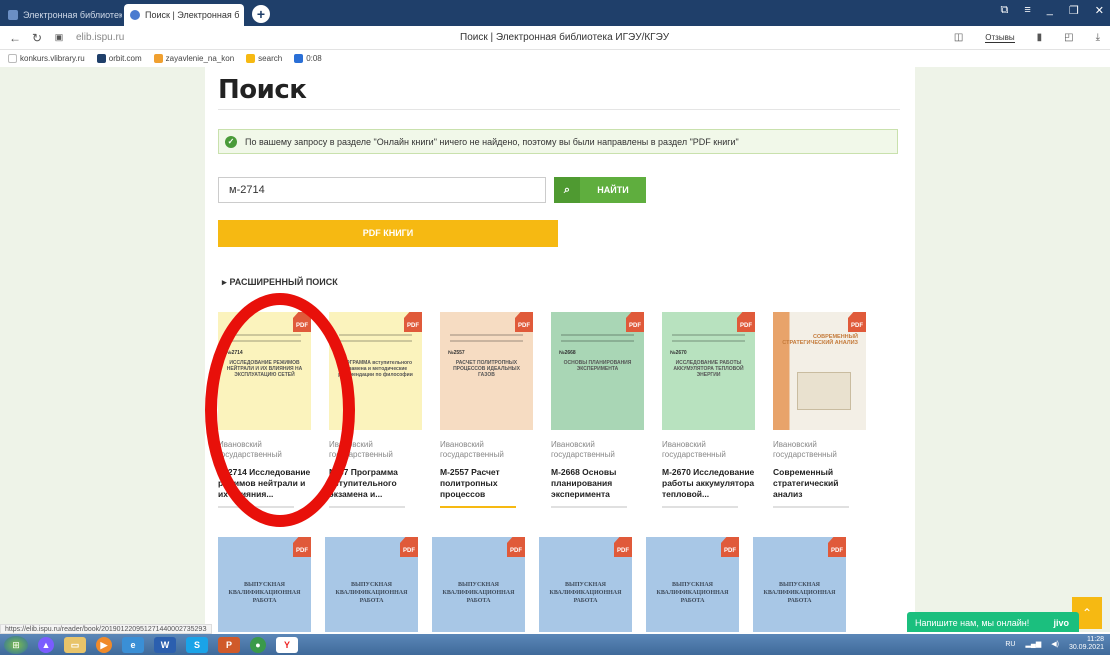 The image size is (1110, 655). Describe the element at coordinates (46, 58) in the screenshot. I see `bookmark-item: konkurs.vlibrary.ru` at that location.